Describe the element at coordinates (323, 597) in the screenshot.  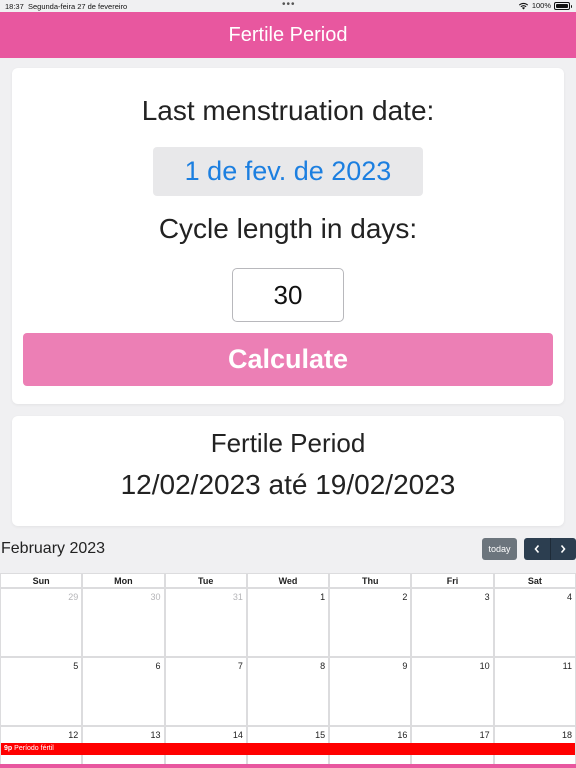
I see `day-number: 1` at that location.